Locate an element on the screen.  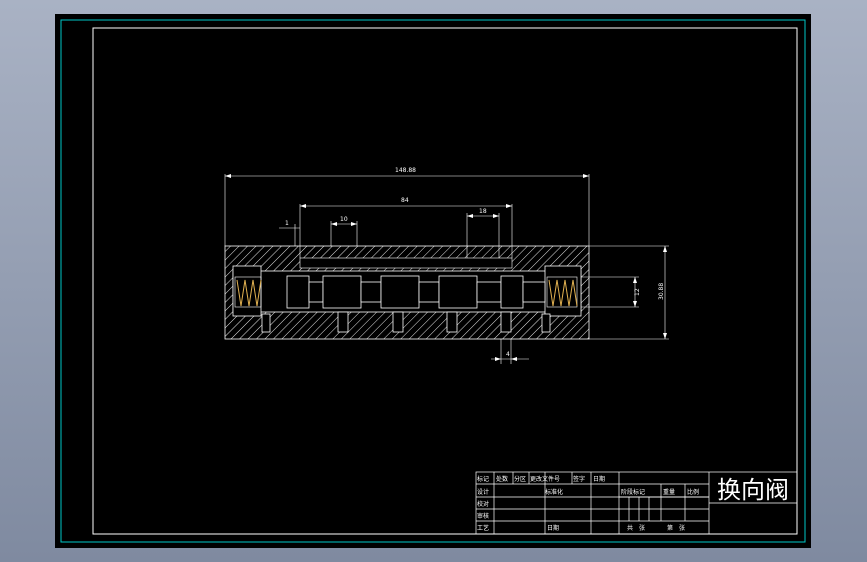
approve-date-label: 日期 is located at coordinates (553, 528).